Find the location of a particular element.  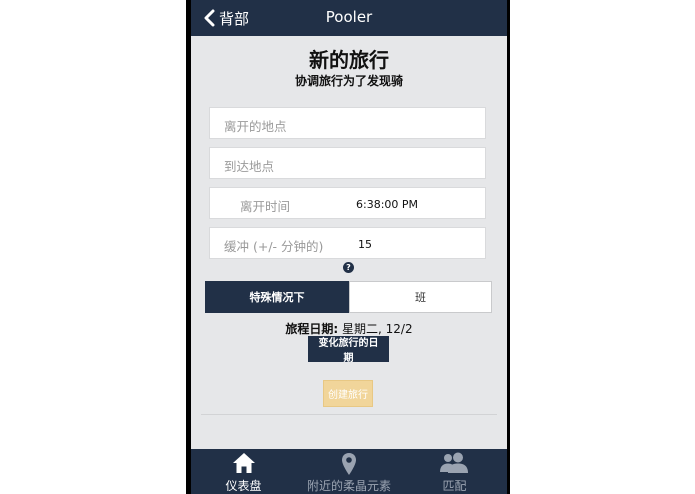

help-icon: ? is located at coordinates (348, 267).